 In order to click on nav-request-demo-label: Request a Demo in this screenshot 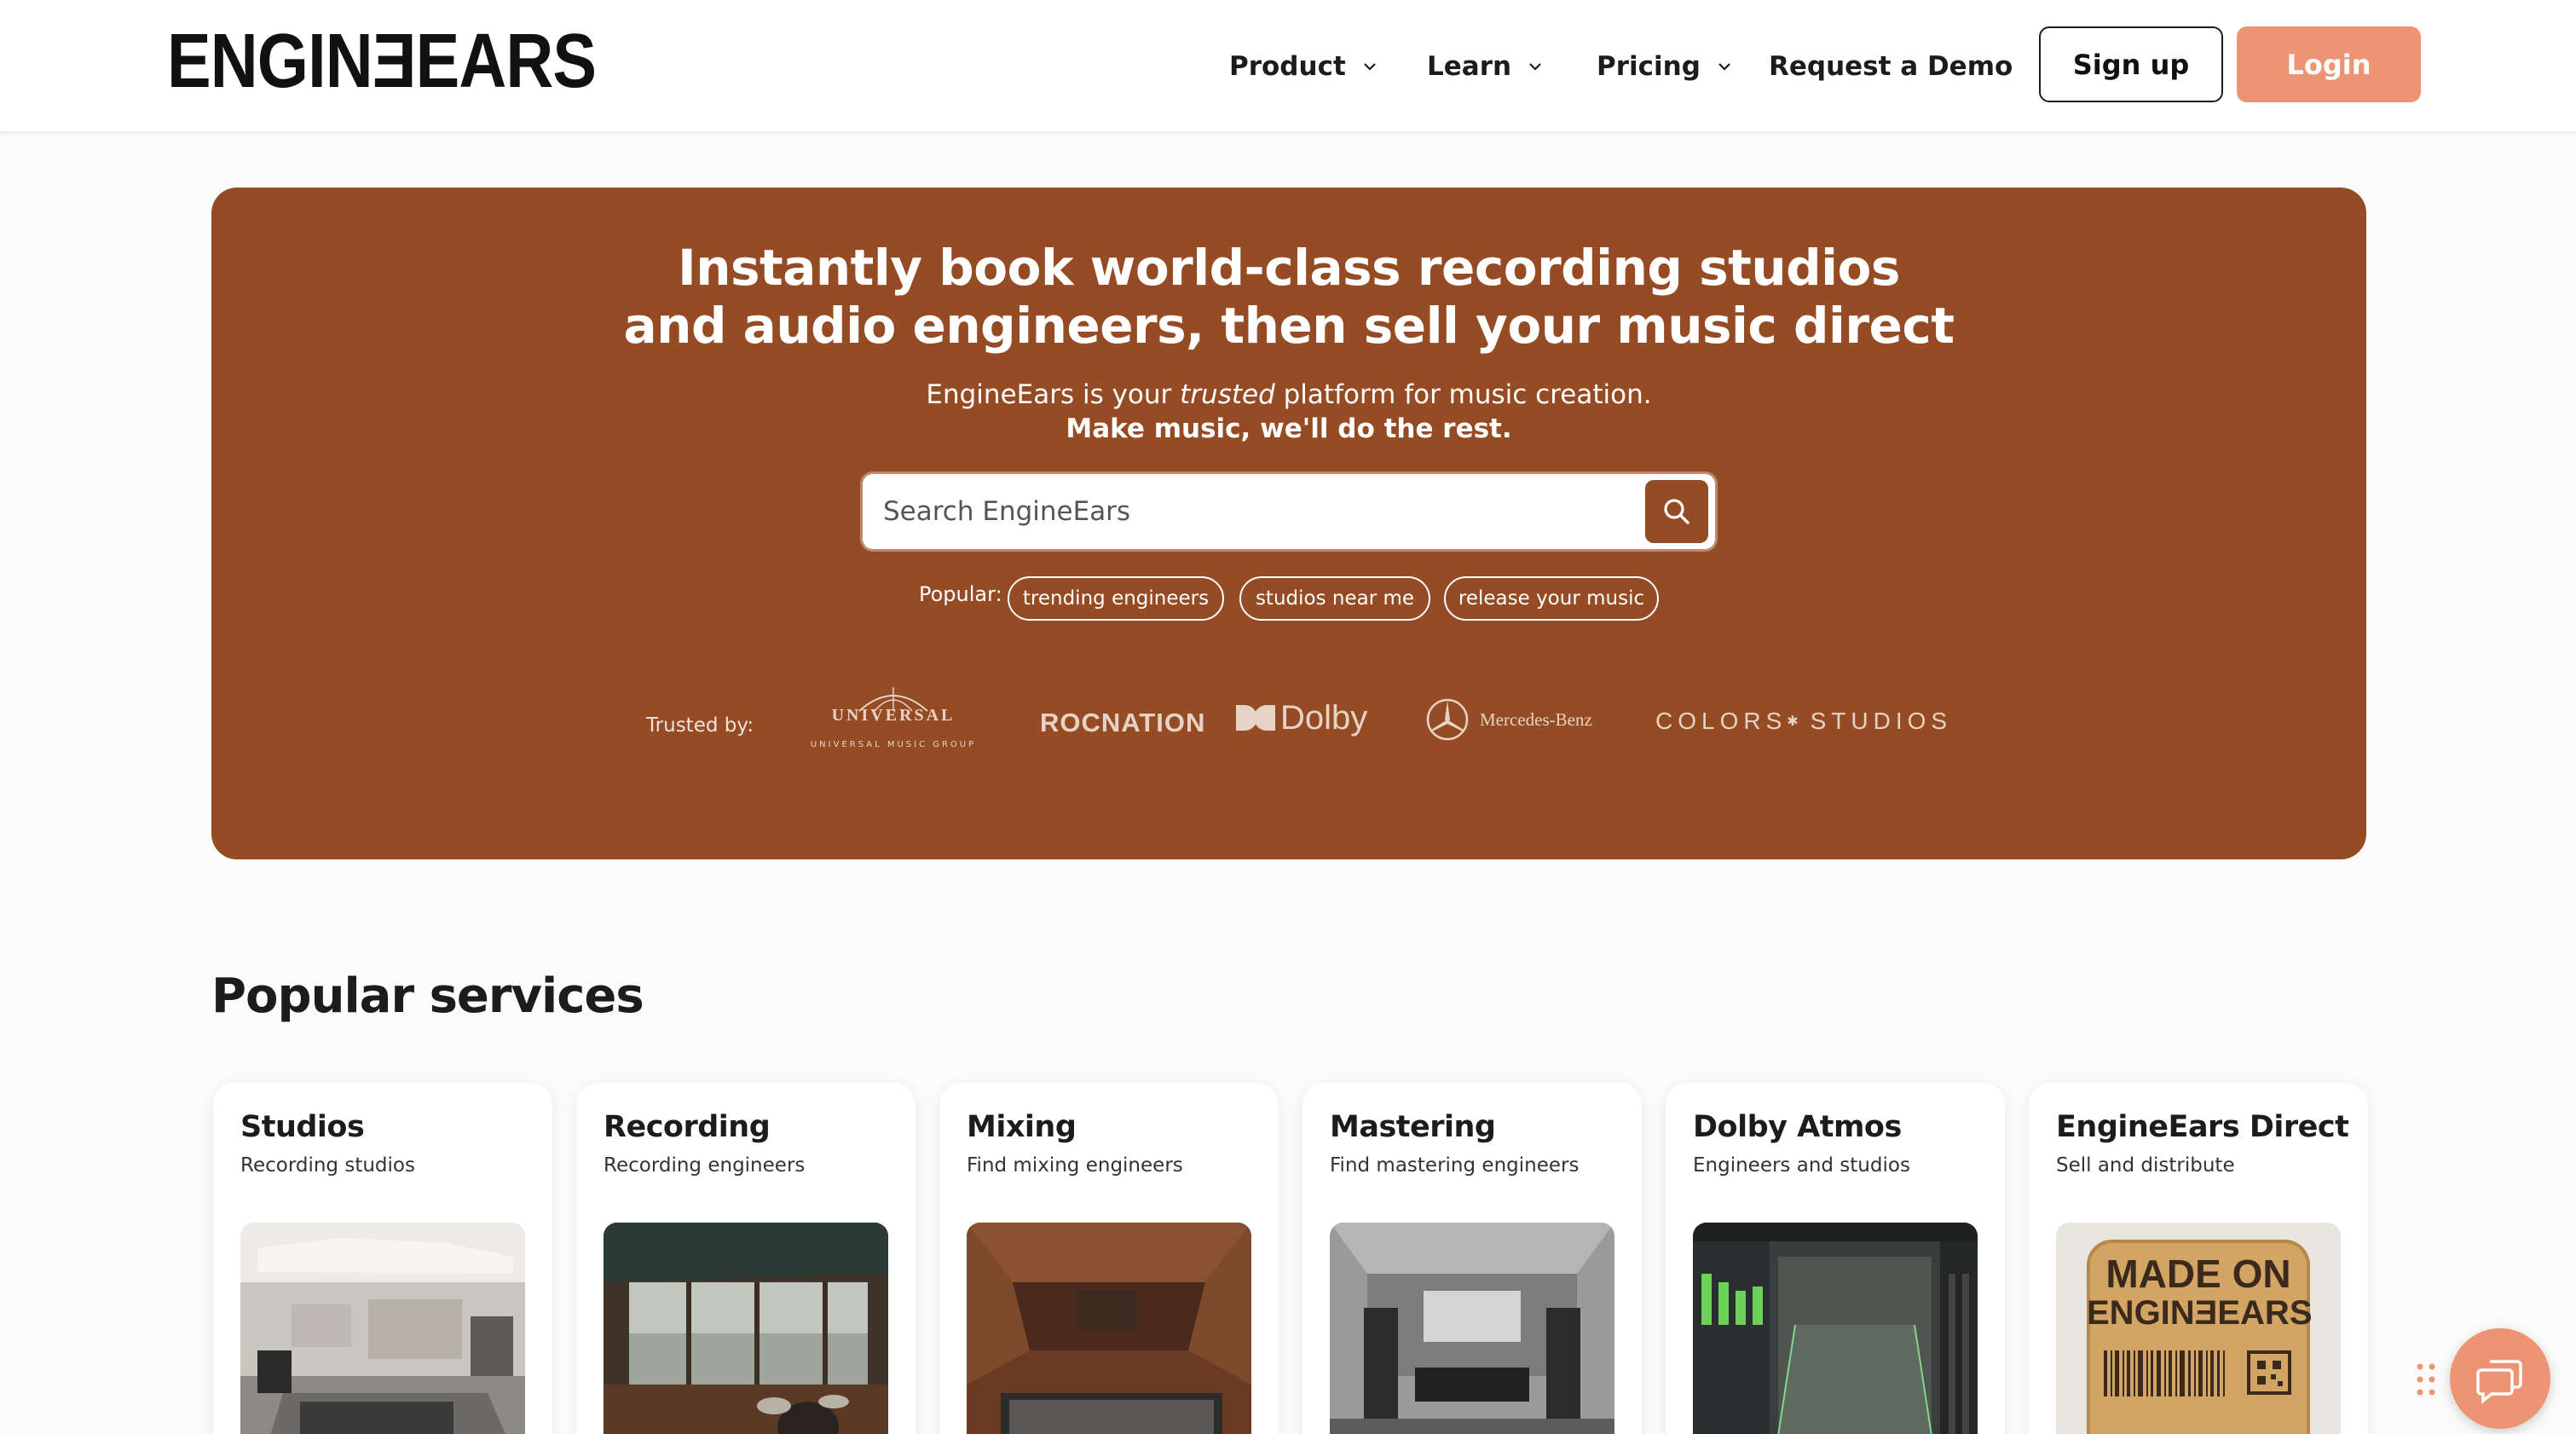, I will do `click(1891, 66)`.